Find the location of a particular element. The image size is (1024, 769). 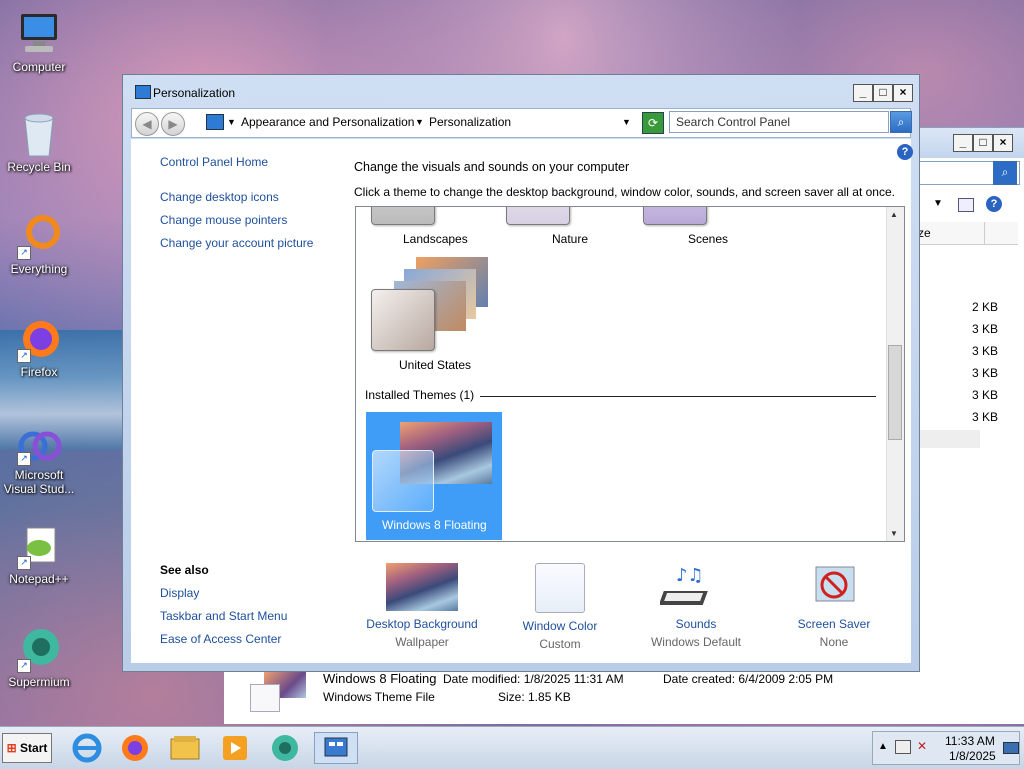

volume-muted-icon: ✕ is located at coordinates (922, 746).